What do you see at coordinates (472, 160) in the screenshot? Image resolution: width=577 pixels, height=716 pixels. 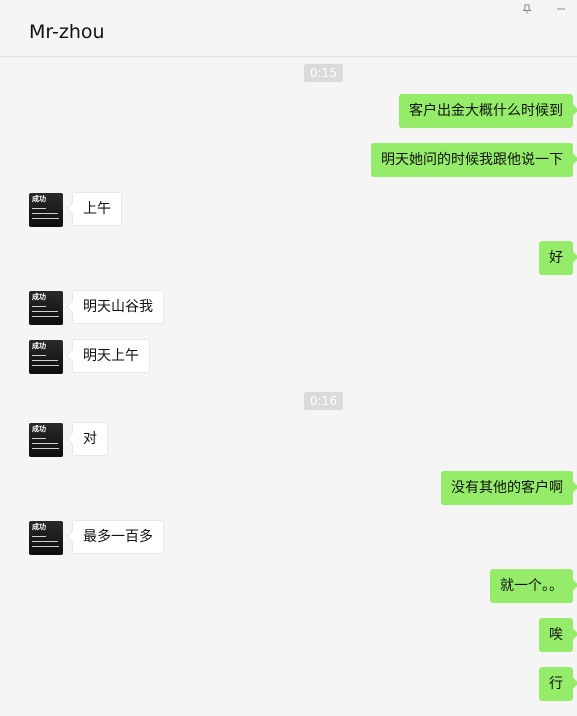 I see `outgoing-message: 明天她问的时候我跟他说一下` at bounding box center [472, 160].